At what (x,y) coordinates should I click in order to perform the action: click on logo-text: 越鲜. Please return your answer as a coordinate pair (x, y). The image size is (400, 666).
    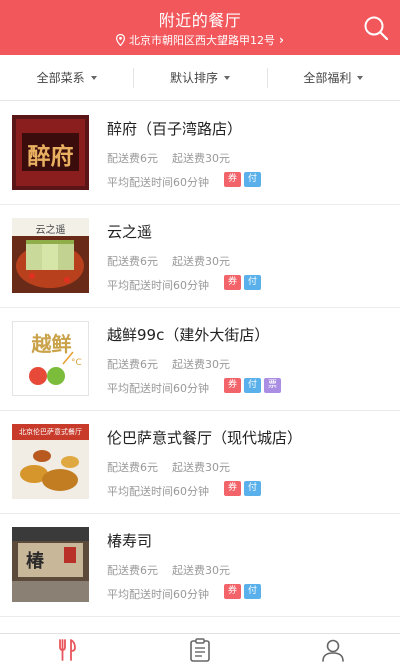
    Looking at the image, I should click on (51, 344).